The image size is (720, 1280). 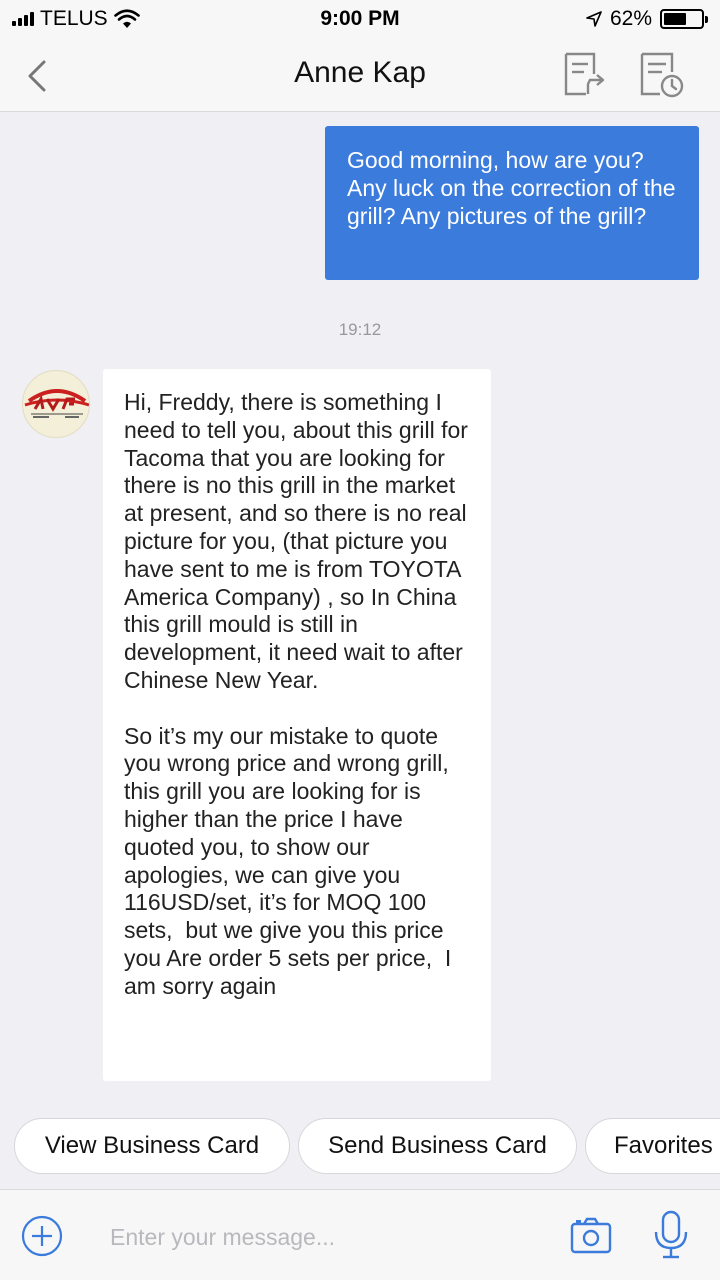 I want to click on message-input, so click(x=320, y=1237).